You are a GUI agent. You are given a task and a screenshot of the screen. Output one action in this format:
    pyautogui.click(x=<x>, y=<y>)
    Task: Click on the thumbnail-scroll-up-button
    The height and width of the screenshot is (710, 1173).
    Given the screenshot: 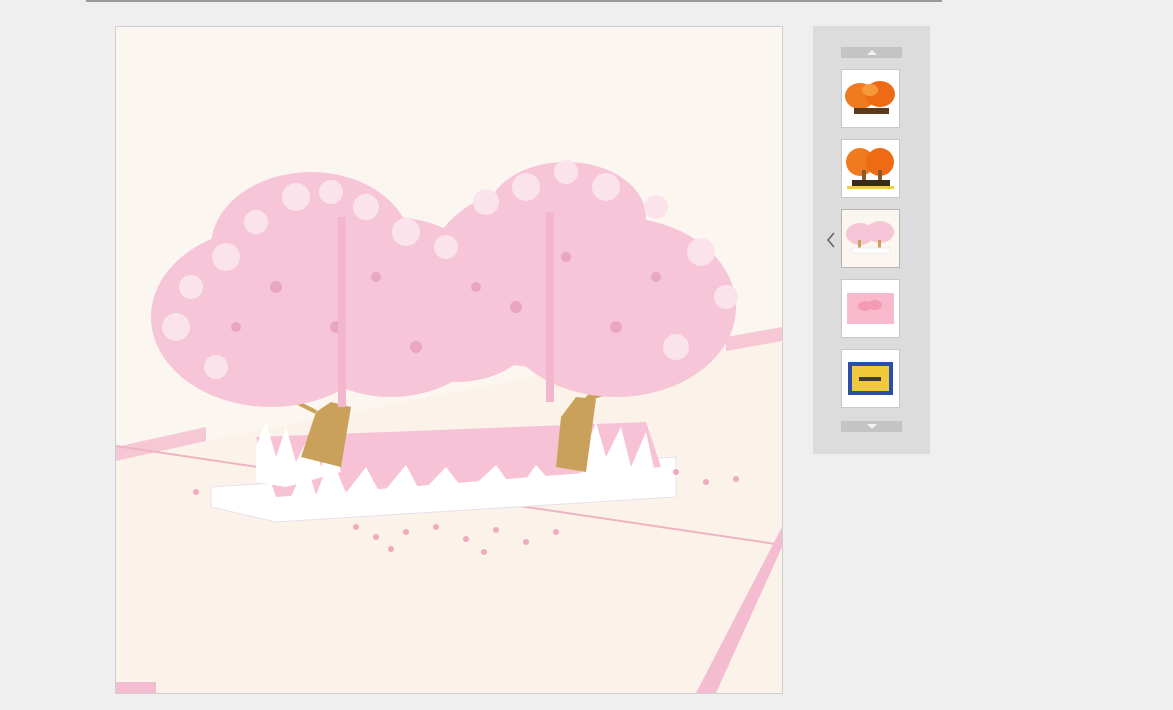 What is the action you would take?
    pyautogui.click(x=871, y=52)
    